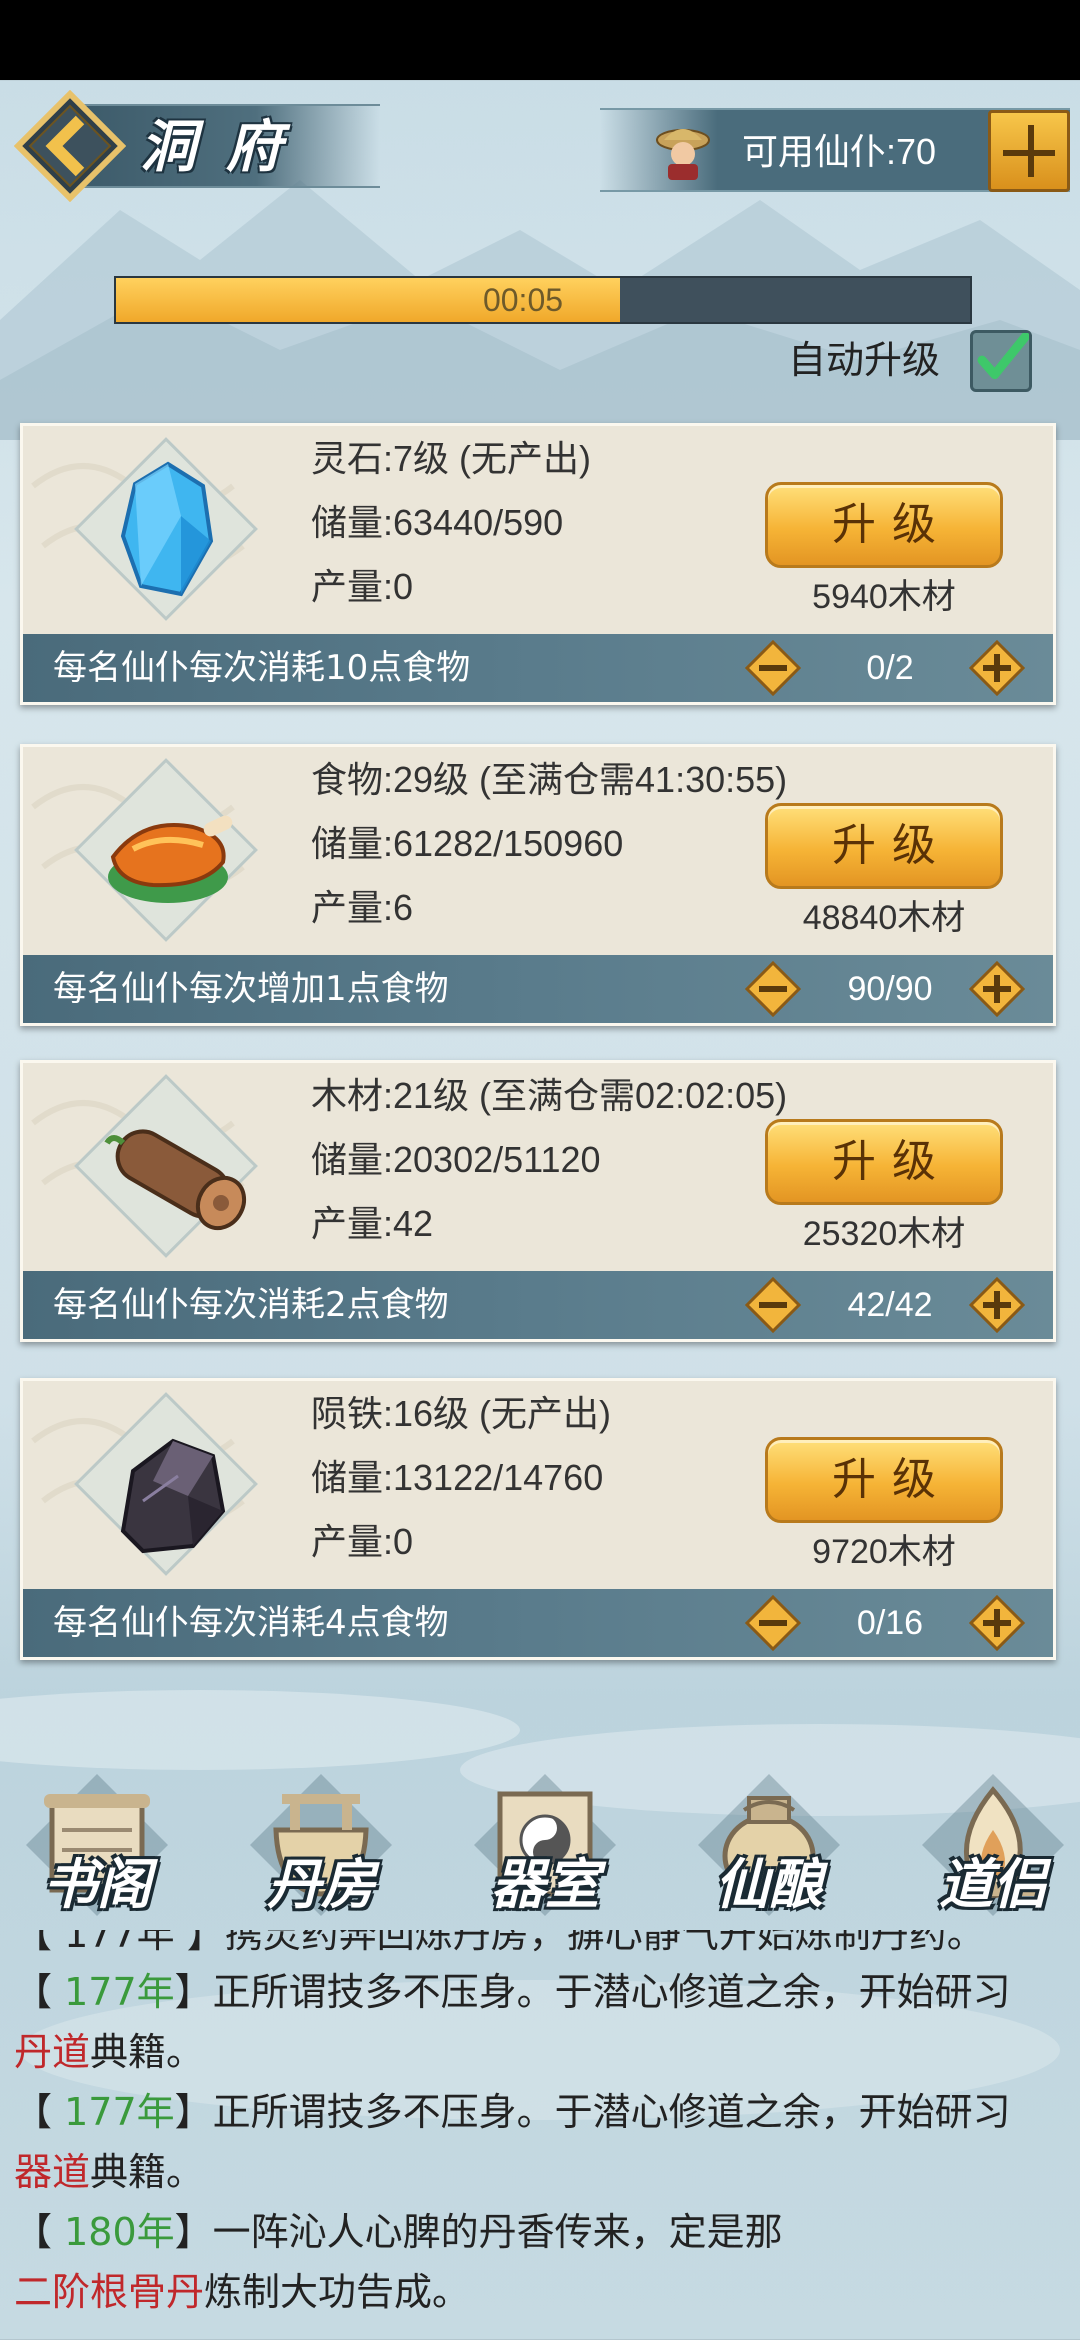  Describe the element at coordinates (538, 1305) in the screenshot. I see `card-footer: 每名仙仆每次消耗2点食物 42/42` at that location.